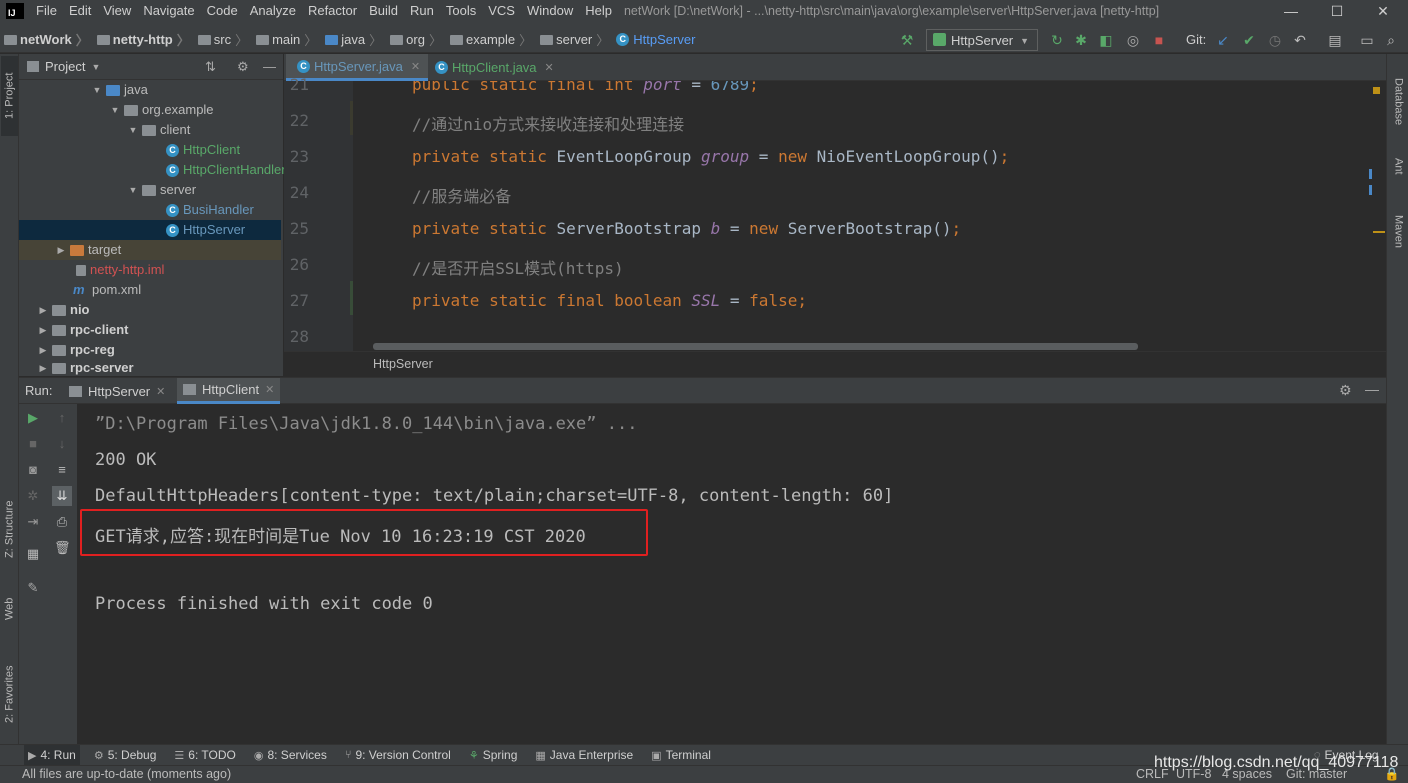  I want to click on tool-button-services: ◉ 8: Services, so click(290, 755).